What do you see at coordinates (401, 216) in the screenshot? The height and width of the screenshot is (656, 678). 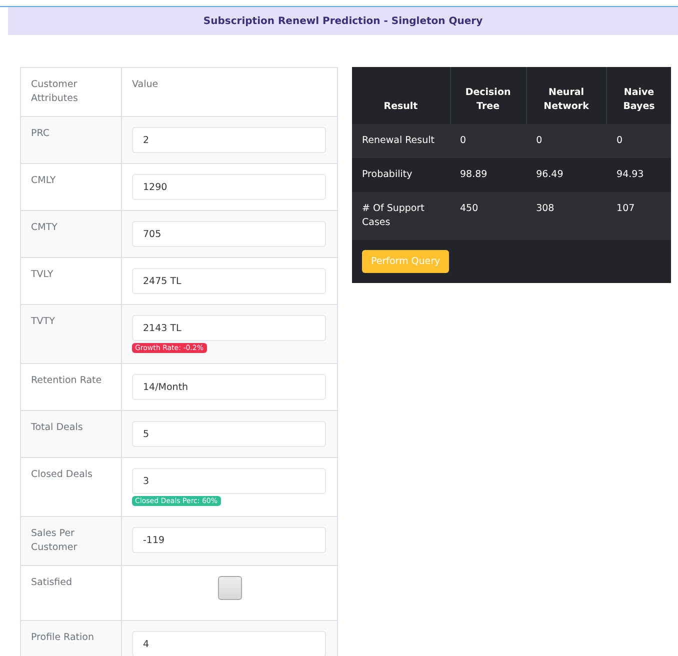 I see `table-cell: # Of Support Cases` at bounding box center [401, 216].